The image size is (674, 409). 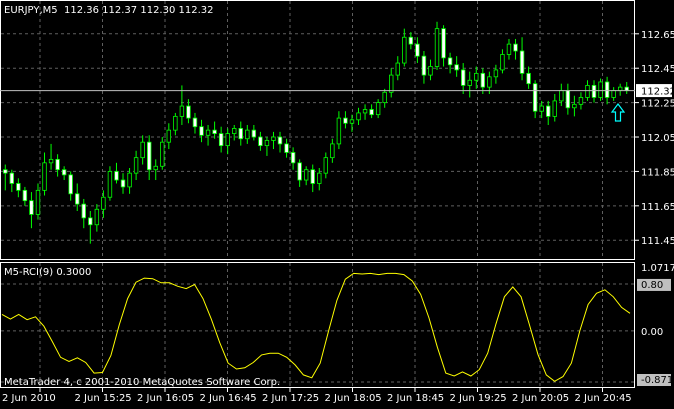 I want to click on indicator-title: M5-RCI(9) 0.3000, so click(x=47, y=272).